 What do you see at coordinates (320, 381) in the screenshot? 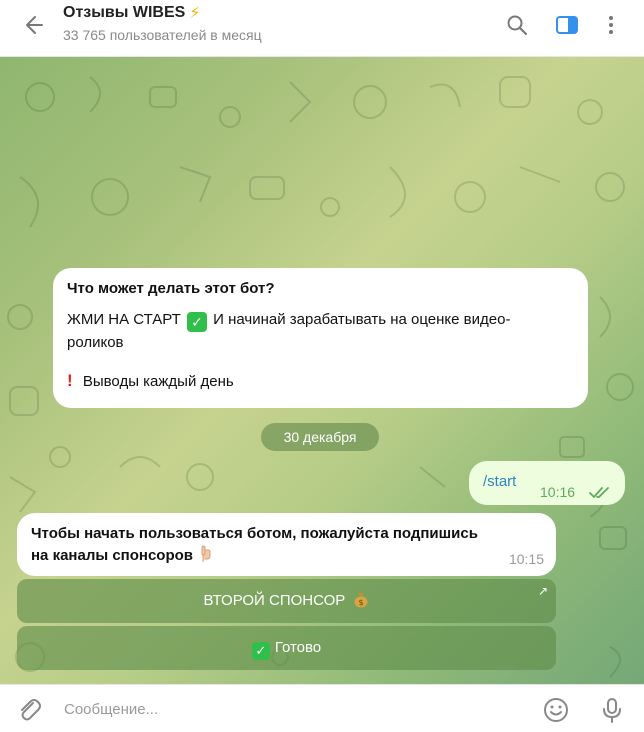
I see `bot-description-line3: ! Выводы каждый день` at bounding box center [320, 381].